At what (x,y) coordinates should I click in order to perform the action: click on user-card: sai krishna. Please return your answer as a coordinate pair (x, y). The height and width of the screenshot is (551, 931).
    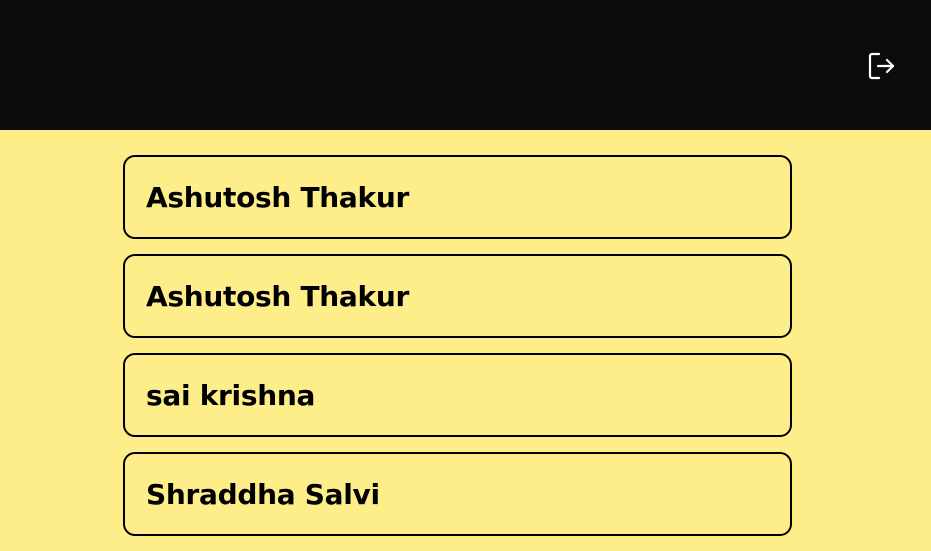
    Looking at the image, I should click on (457, 395).